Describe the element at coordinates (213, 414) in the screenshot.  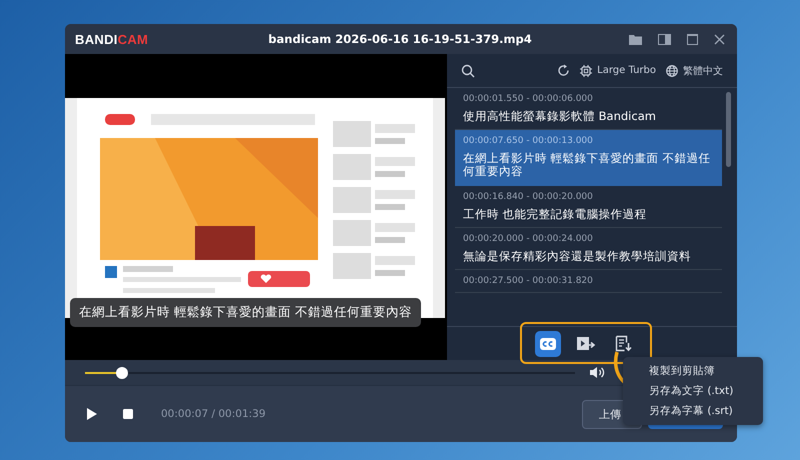
I see `playback-time: 00:00:07 / 00:01:39` at that location.